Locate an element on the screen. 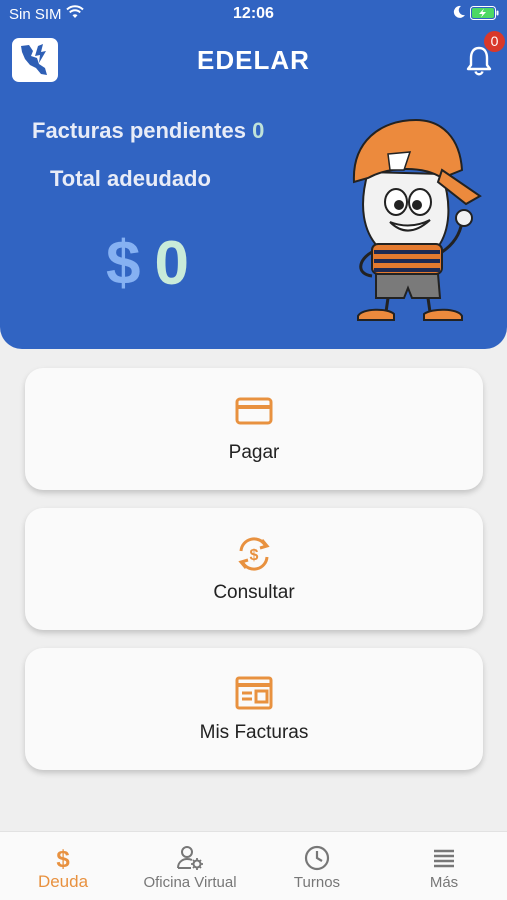 This screenshot has width=507, height=900. dollar-refresh-icon: $ is located at coordinates (254, 556).